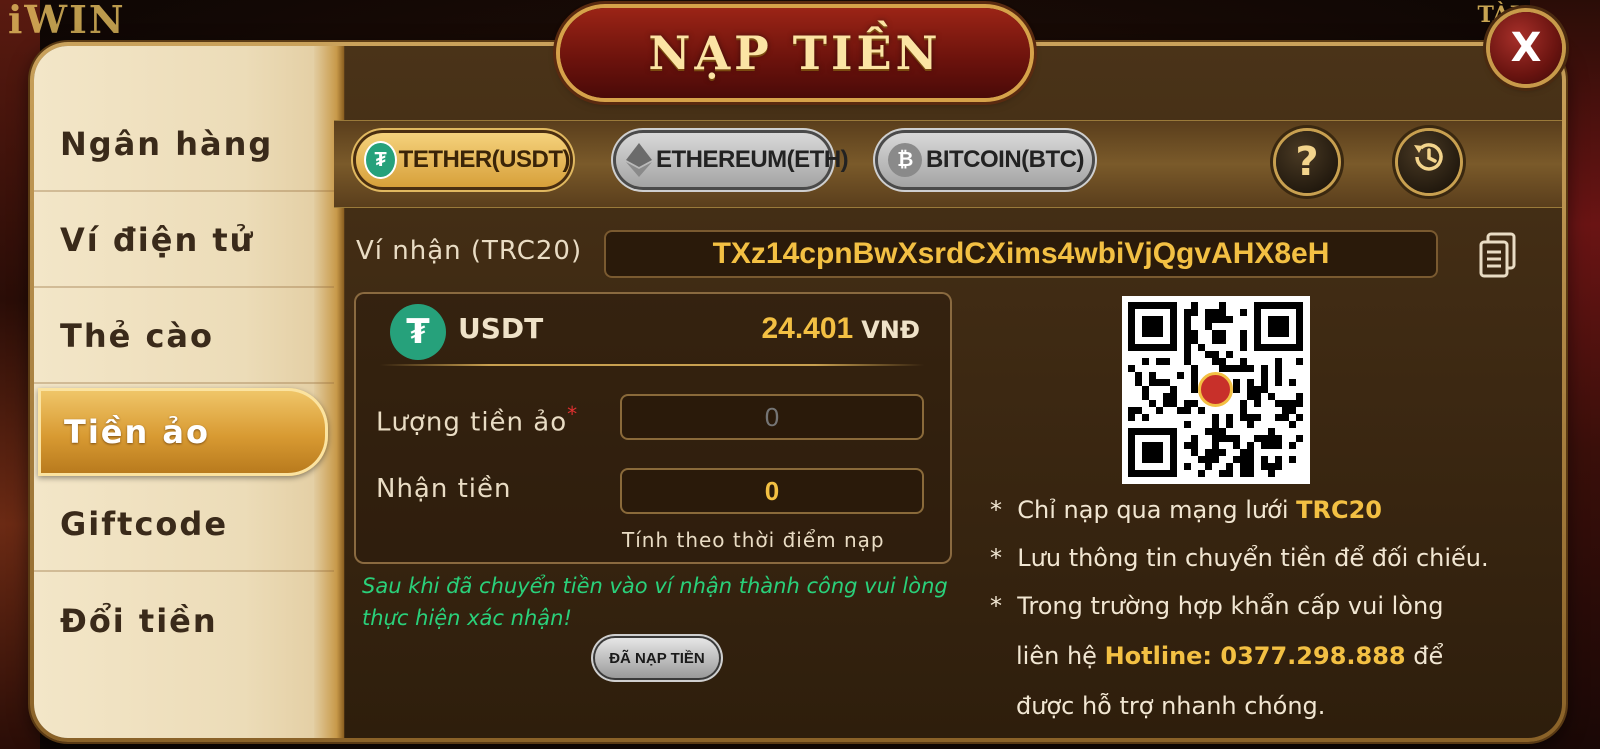 This screenshot has height=749, width=1600. Describe the element at coordinates (184, 621) in the screenshot. I see `sidebar-item-doi-tien: Đổi tiền` at that location.